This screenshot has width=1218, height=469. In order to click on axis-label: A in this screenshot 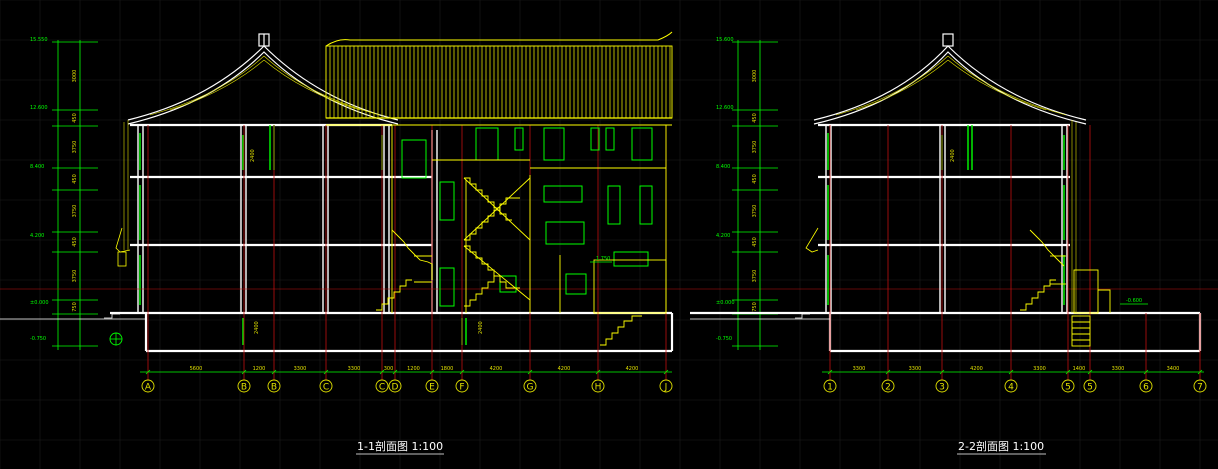, I will do `click(148, 388)`.